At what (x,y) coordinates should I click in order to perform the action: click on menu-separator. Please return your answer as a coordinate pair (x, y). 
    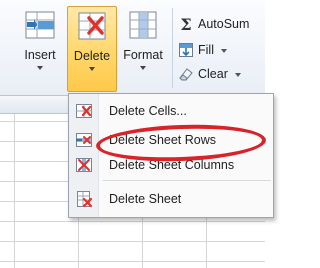
    Looking at the image, I should click on (187, 180).